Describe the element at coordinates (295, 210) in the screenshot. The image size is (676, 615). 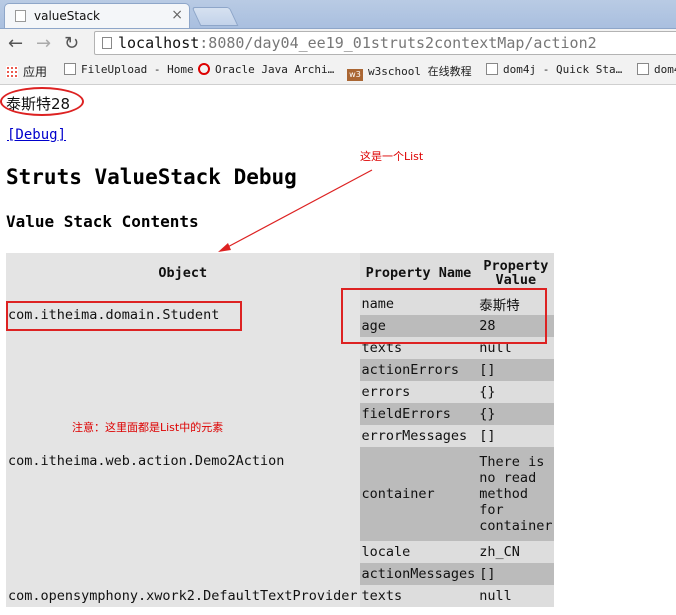
I see `annotation-arrow` at that location.